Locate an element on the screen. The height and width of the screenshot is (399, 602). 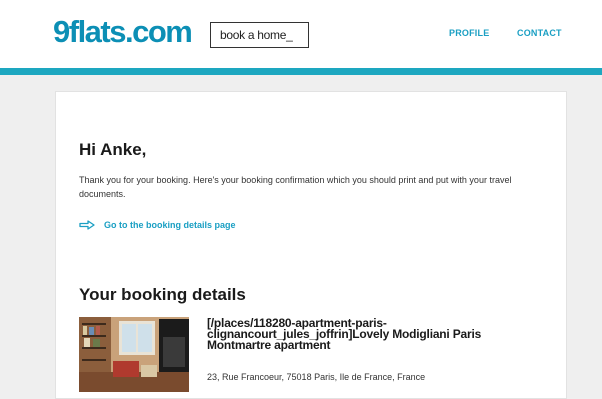
booking-details-link: Go to the booking details page is located at coordinates (157, 225).